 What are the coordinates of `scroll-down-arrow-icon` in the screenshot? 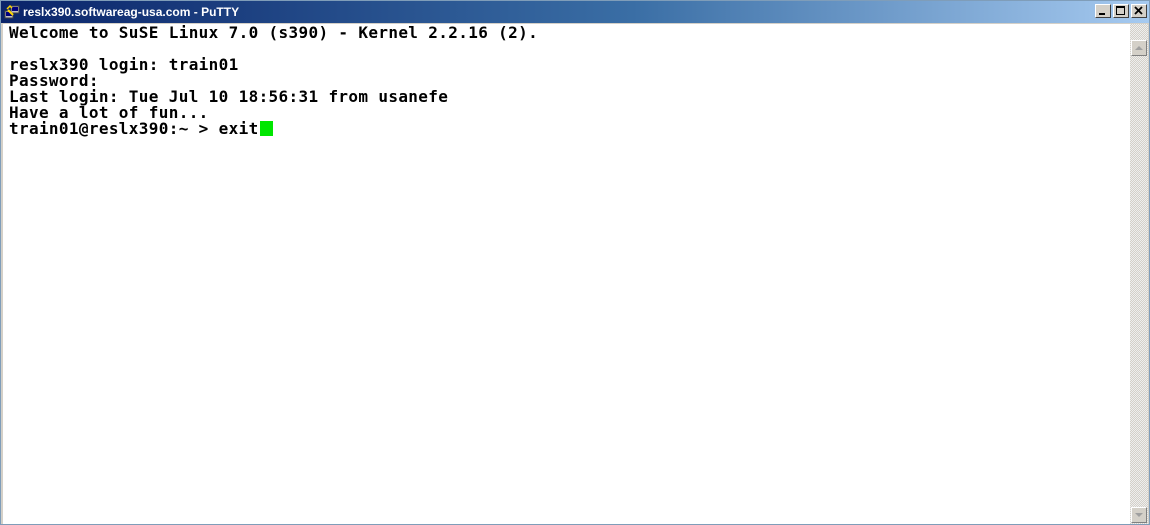 It's located at (1139, 515).